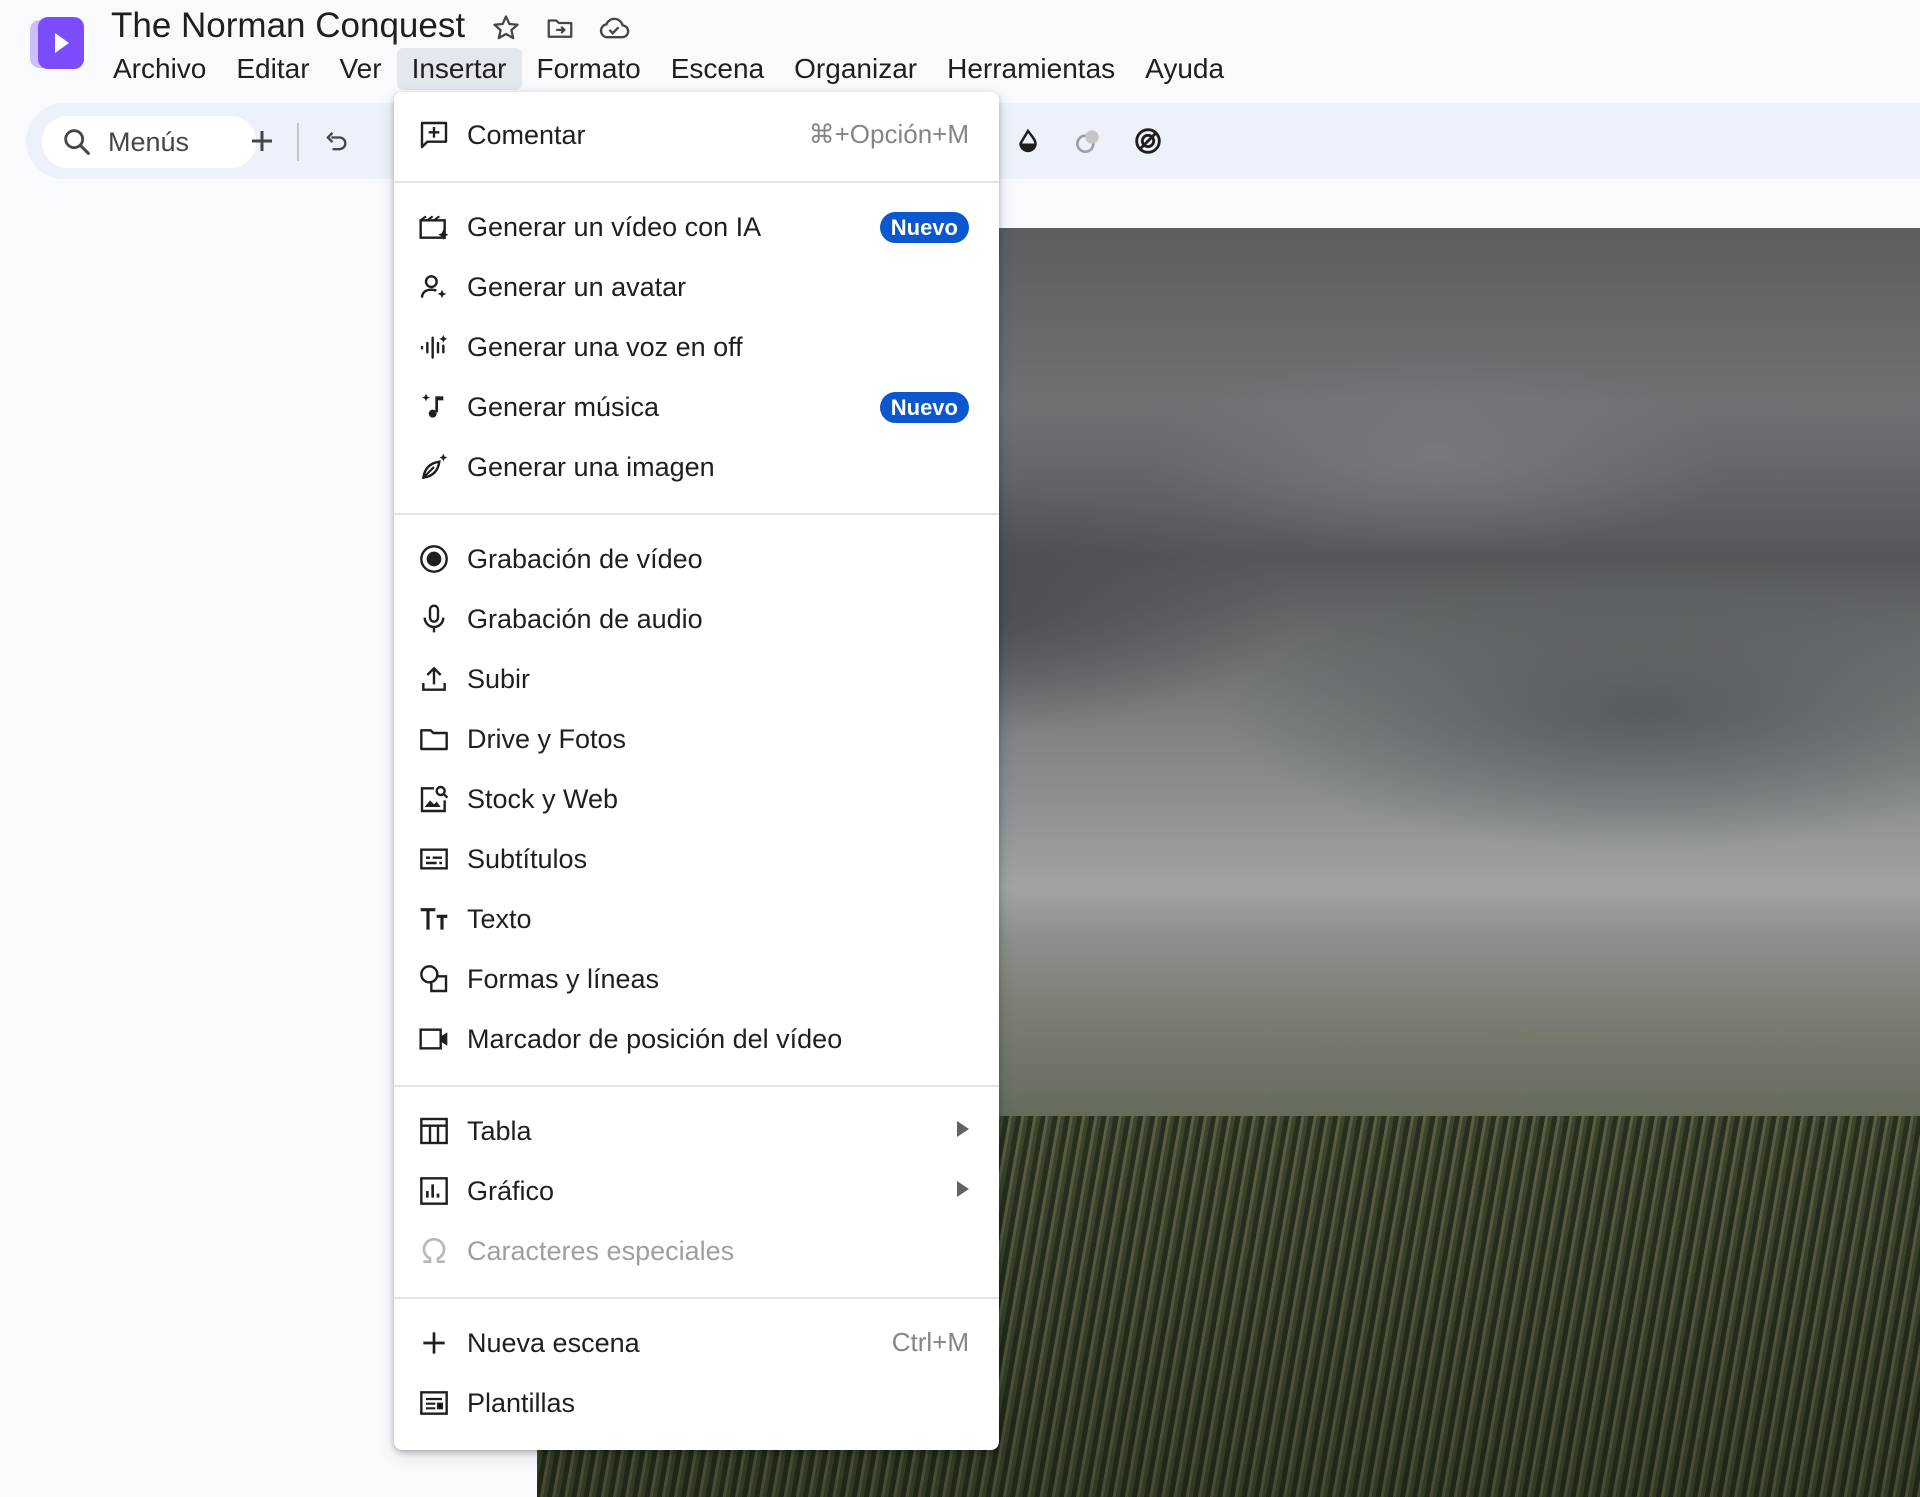  What do you see at coordinates (272, 69) in the screenshot?
I see `menu-editar: Editar` at bounding box center [272, 69].